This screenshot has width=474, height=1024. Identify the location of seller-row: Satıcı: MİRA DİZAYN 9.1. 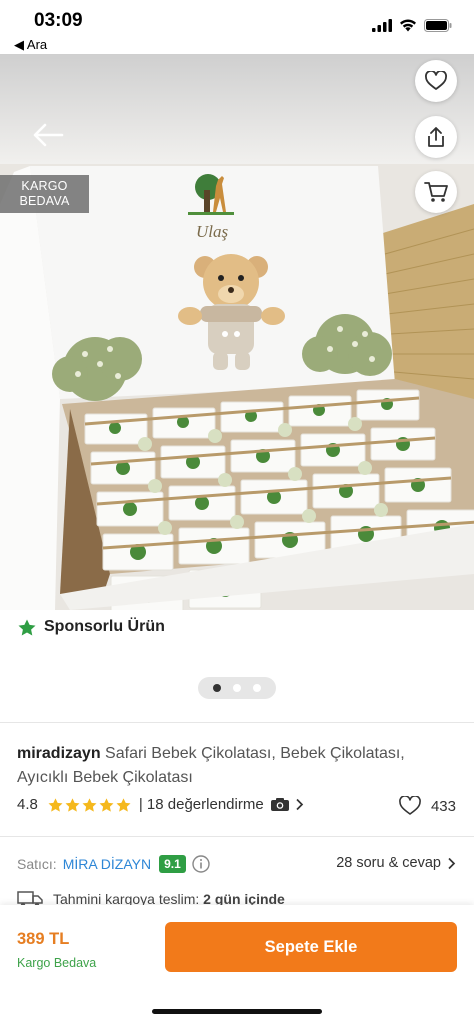
(113, 864).